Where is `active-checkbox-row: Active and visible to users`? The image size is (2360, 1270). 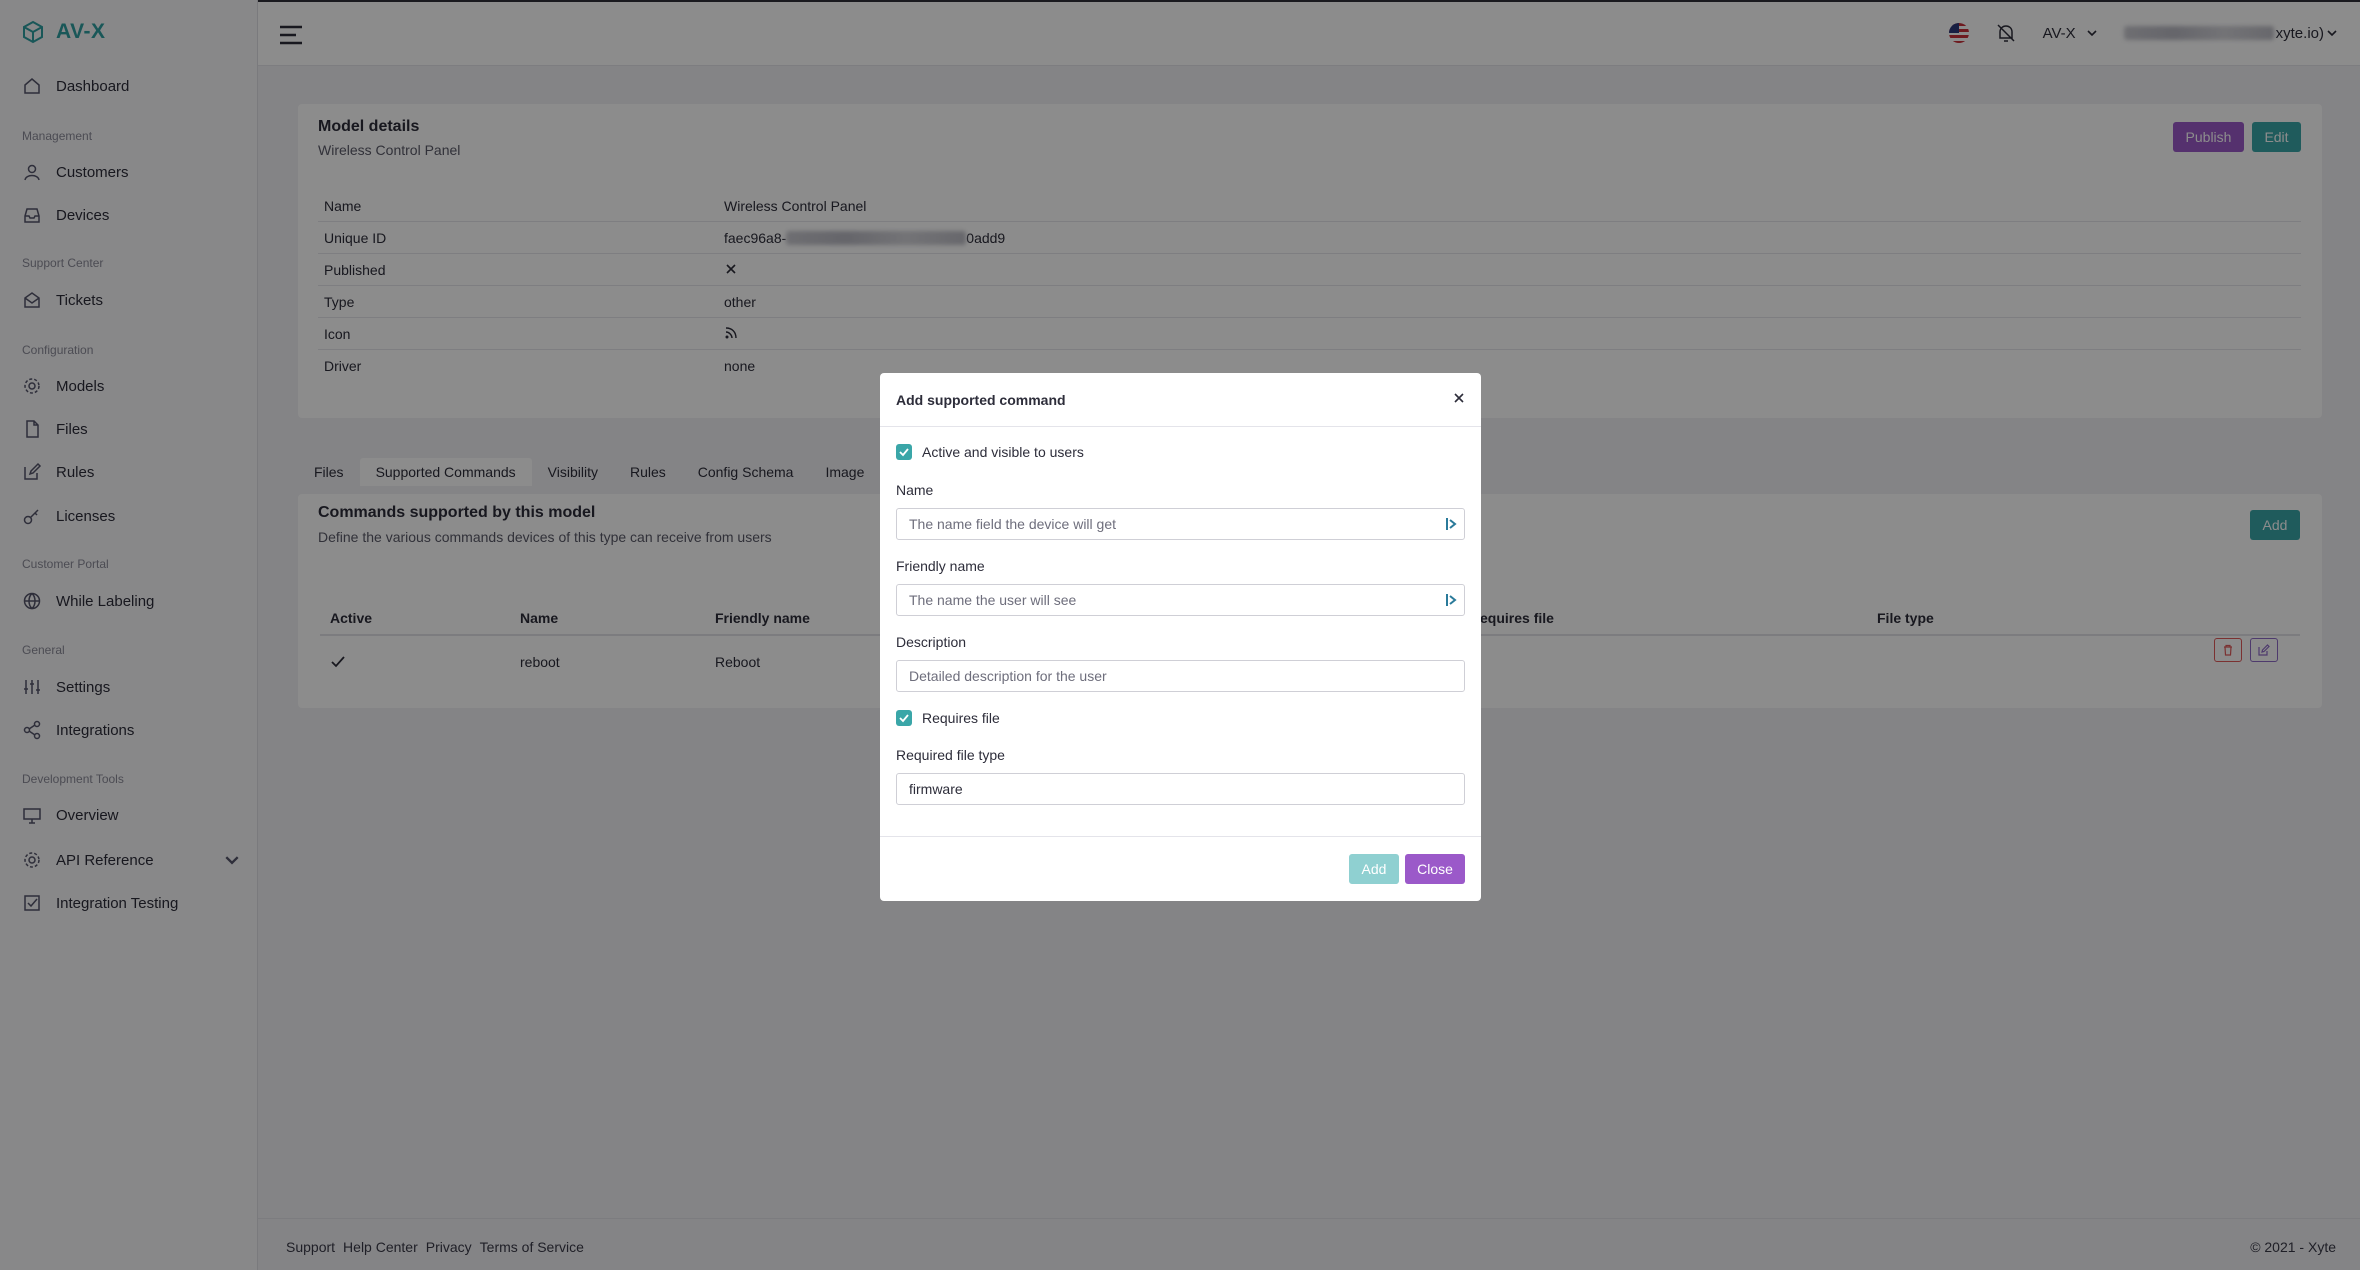
active-checkbox-row: Active and visible to users is located at coordinates (990, 452).